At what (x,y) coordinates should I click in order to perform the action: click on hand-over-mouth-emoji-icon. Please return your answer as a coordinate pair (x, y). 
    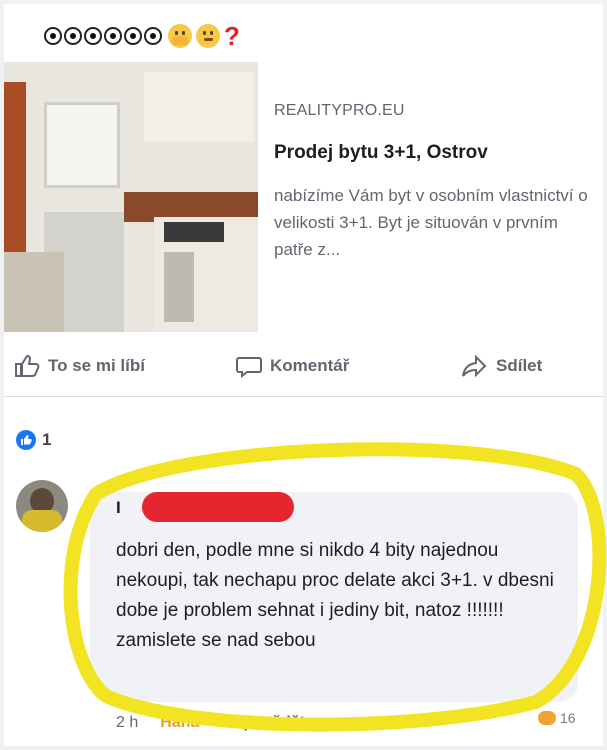
    Looking at the image, I should click on (180, 36).